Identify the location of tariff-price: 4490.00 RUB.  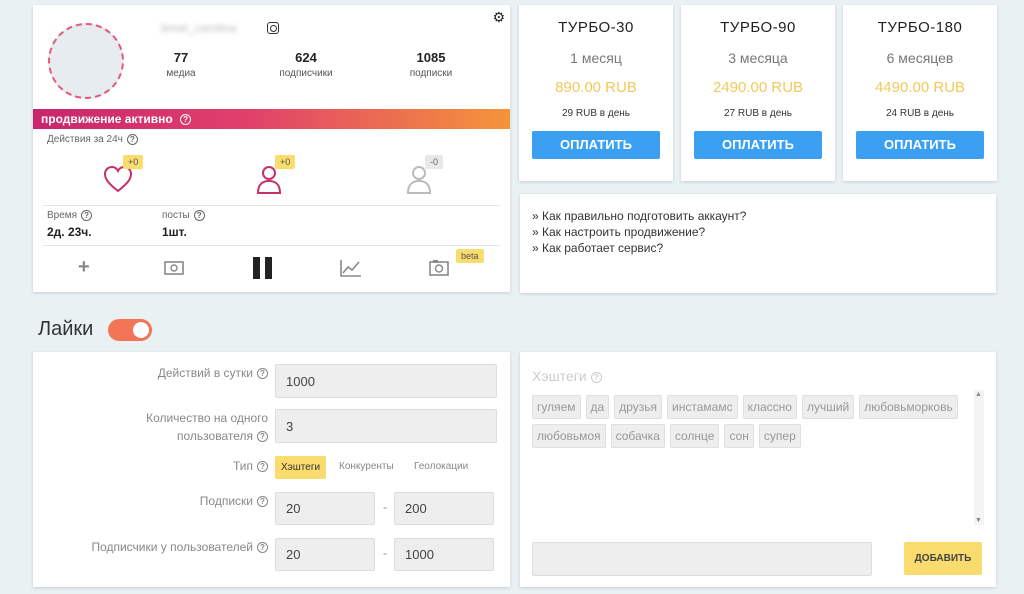
(920, 87).